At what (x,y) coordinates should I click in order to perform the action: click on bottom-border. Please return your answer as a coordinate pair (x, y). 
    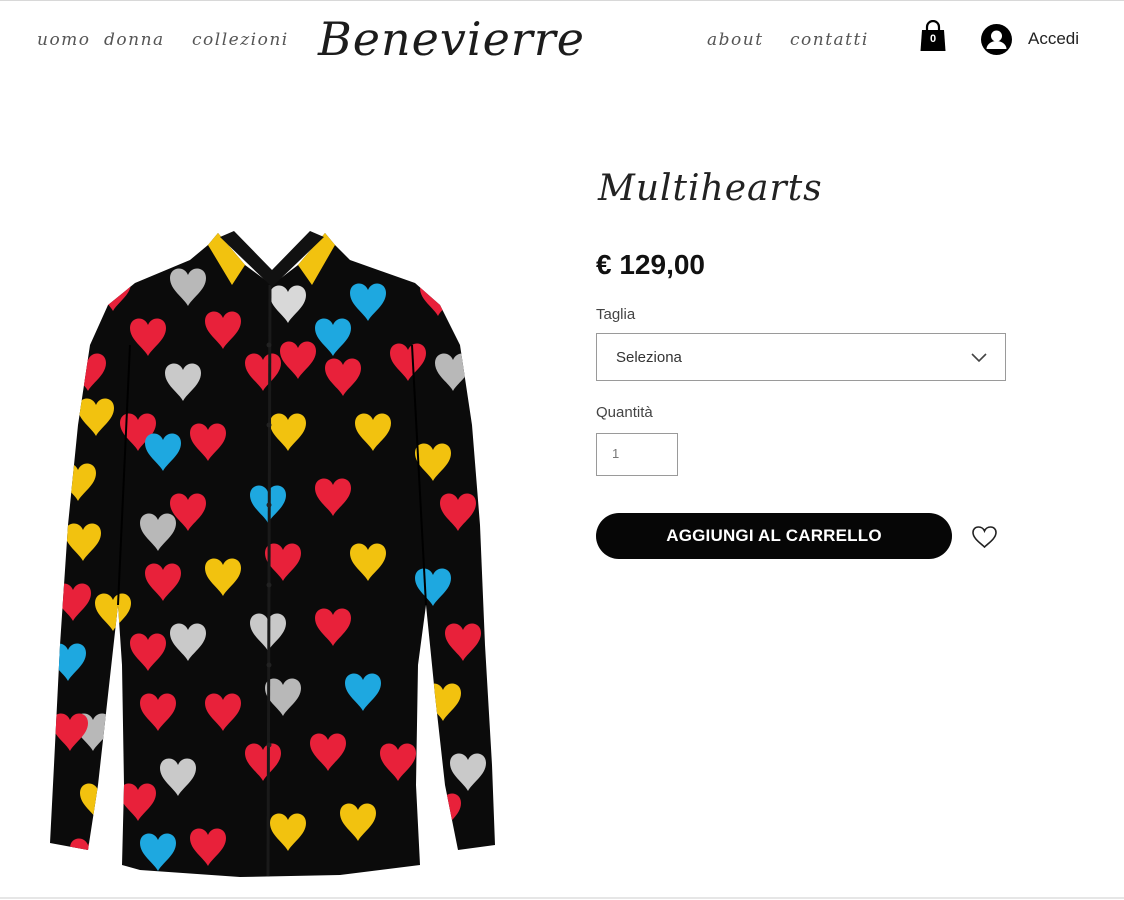
    Looking at the image, I should click on (562, 898).